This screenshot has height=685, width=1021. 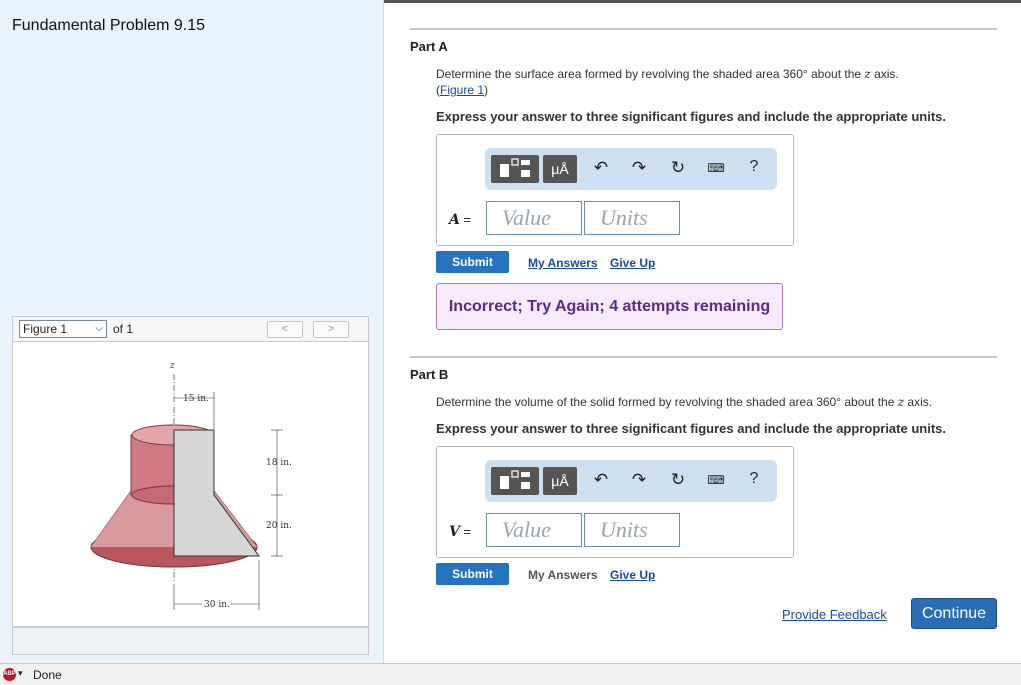 I want to click on part-b-toolbar: μÅ ↶ ↷ ↻ ⌨ ?, so click(x=631, y=481).